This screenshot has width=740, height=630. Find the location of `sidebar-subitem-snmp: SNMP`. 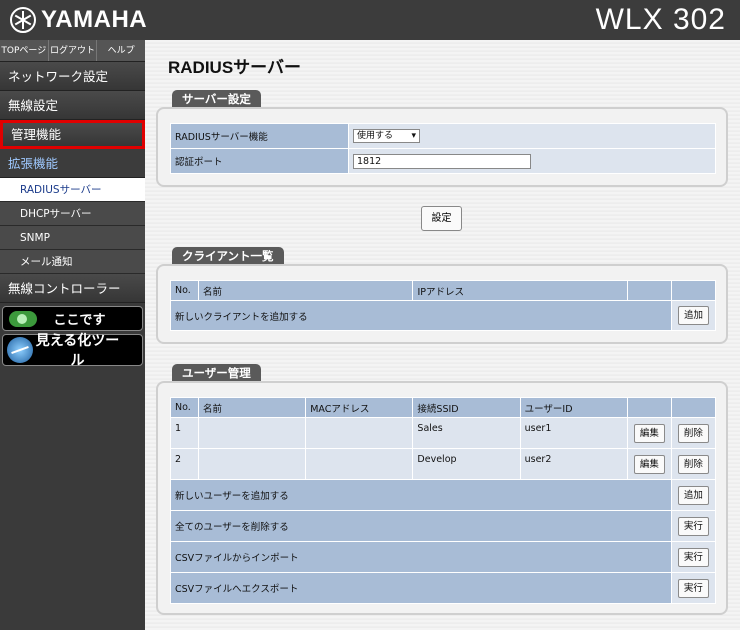

sidebar-subitem-snmp: SNMP is located at coordinates (72, 238).